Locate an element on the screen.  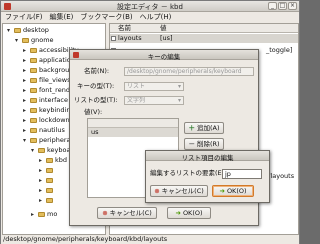
tree-item: ▾ peripherals is located at coordinates (49, 140).